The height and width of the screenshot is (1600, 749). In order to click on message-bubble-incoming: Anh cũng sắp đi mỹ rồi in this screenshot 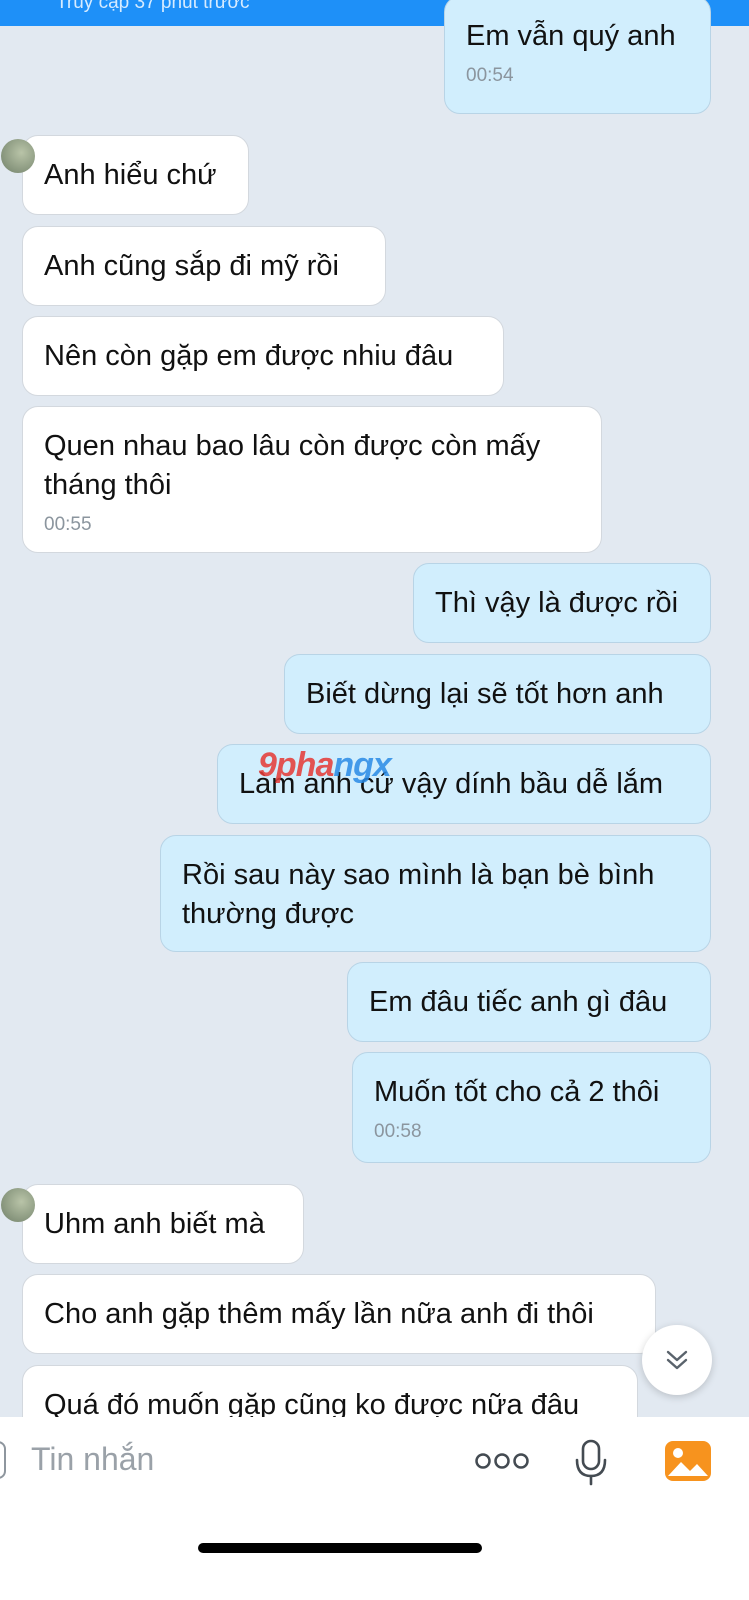, I will do `click(204, 266)`.